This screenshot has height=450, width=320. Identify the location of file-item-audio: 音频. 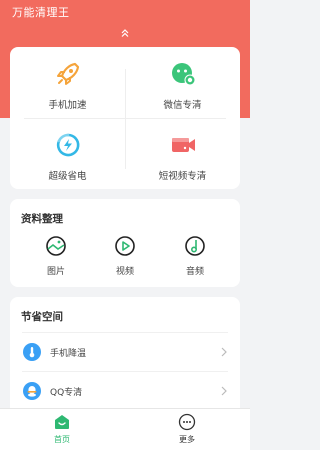
(195, 256).